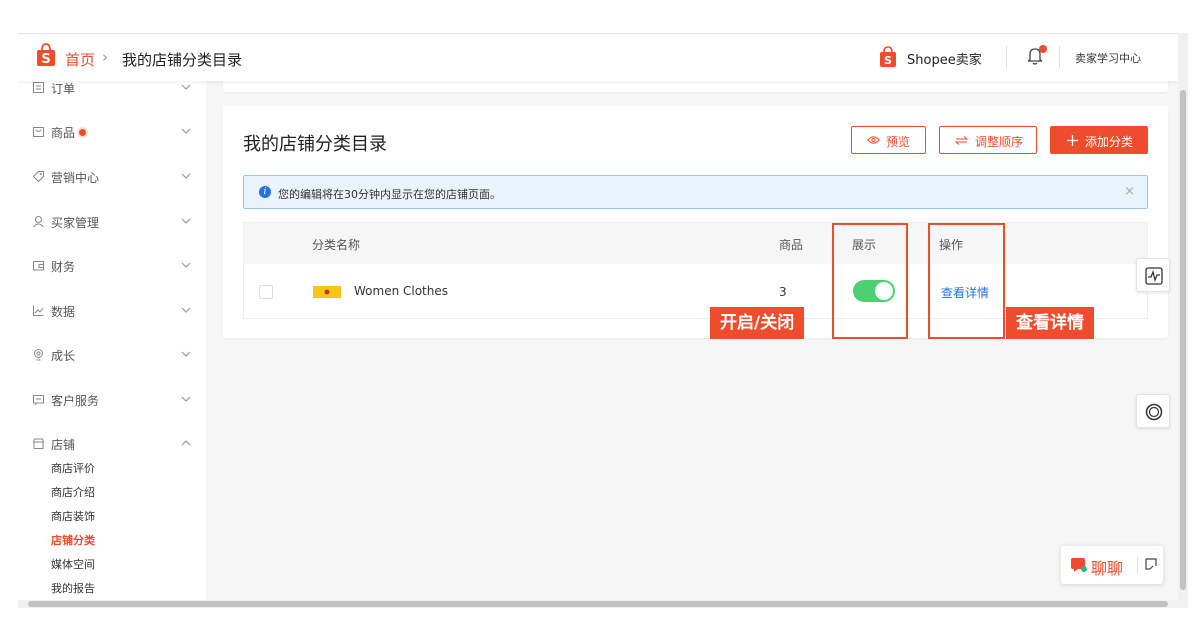 This screenshot has width=1195, height=636. Describe the element at coordinates (38, 355) in the screenshot. I see `growth-icon` at that location.